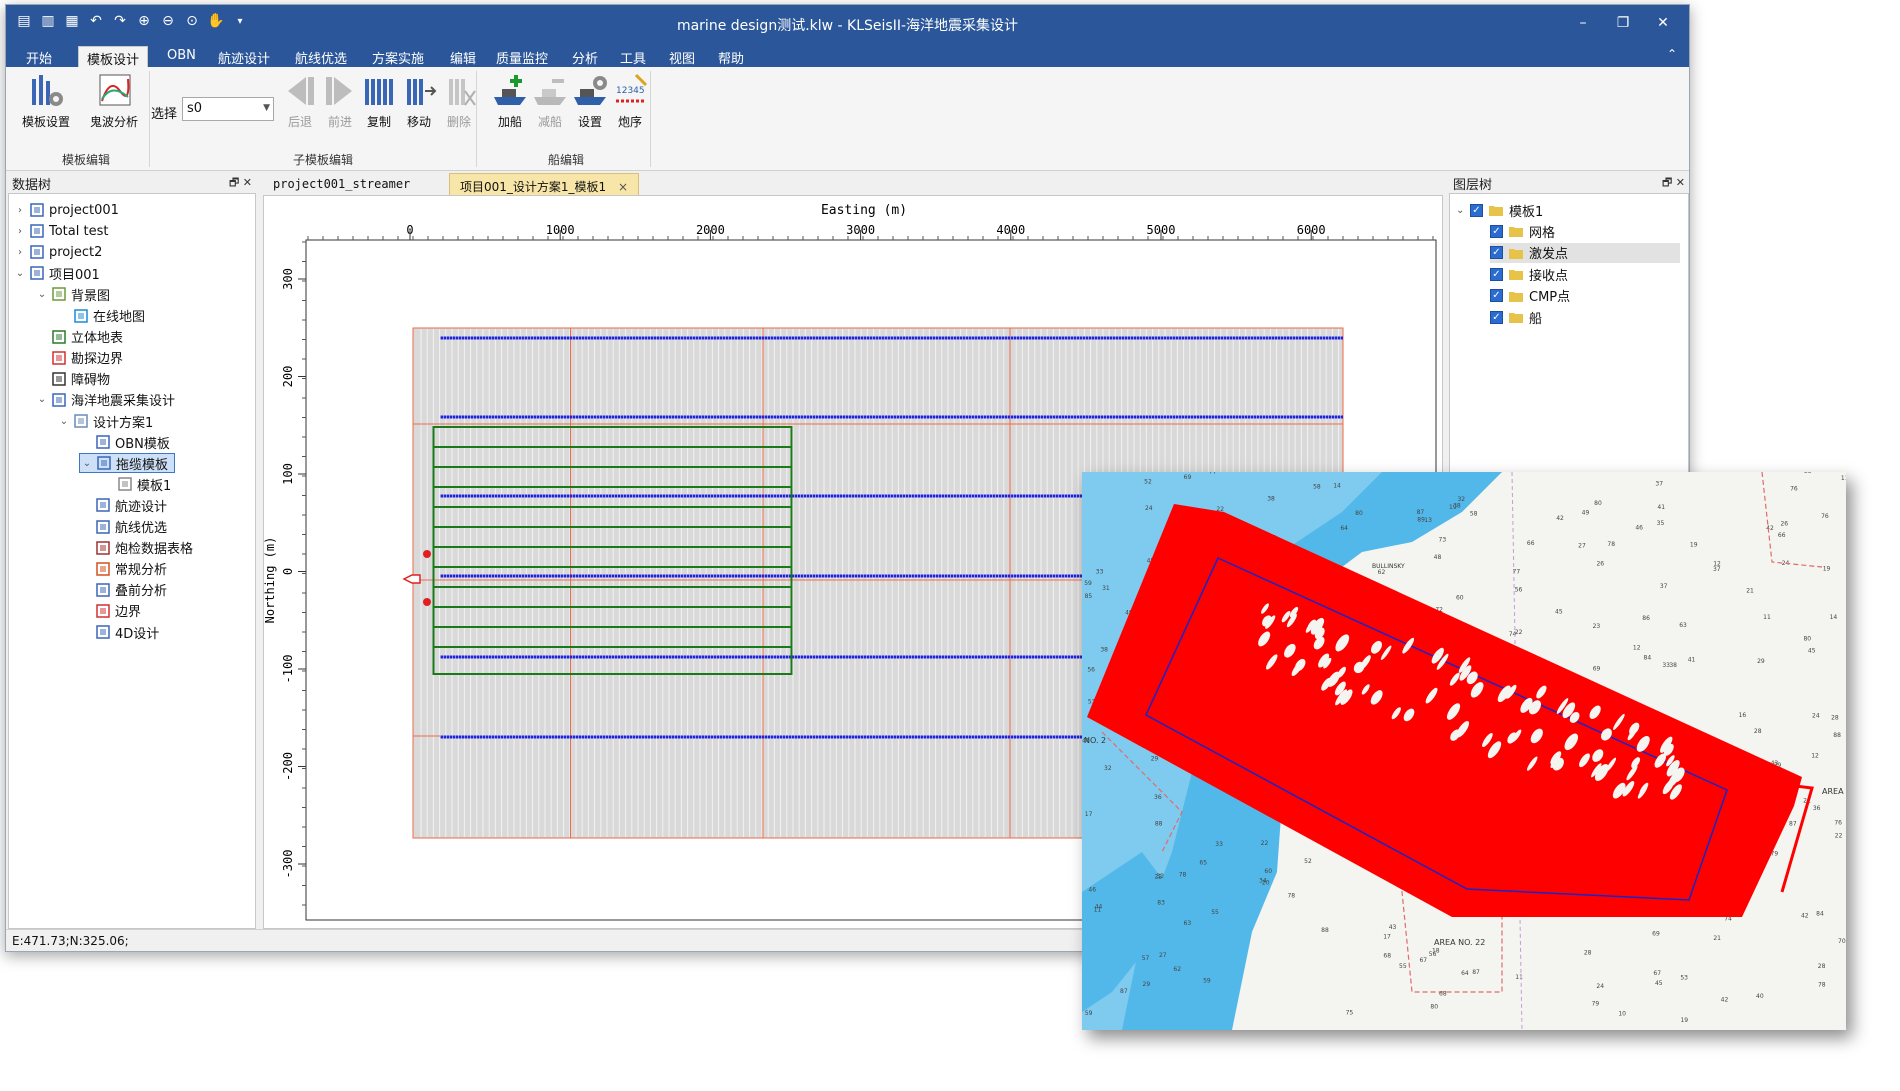 The height and width of the screenshot is (1091, 1900). What do you see at coordinates (105, 400) in the screenshot?
I see `tree-node: ⌄ 海洋地震采集设计` at bounding box center [105, 400].